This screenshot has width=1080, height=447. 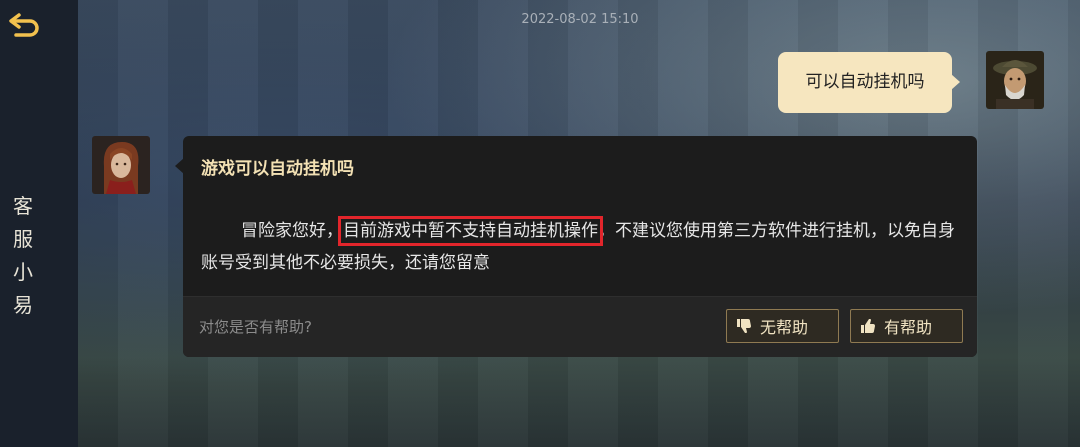 I want to click on not-helpful-label: 无帮助, so click(x=784, y=327).